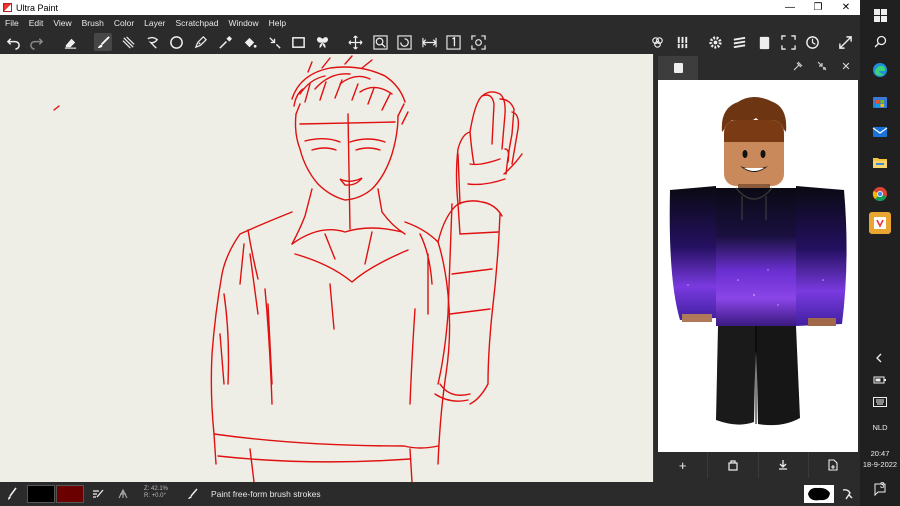 The width and height of the screenshot is (900, 506). Describe the element at coordinates (798, 67) in the screenshot. I see `pin-icon` at that location.